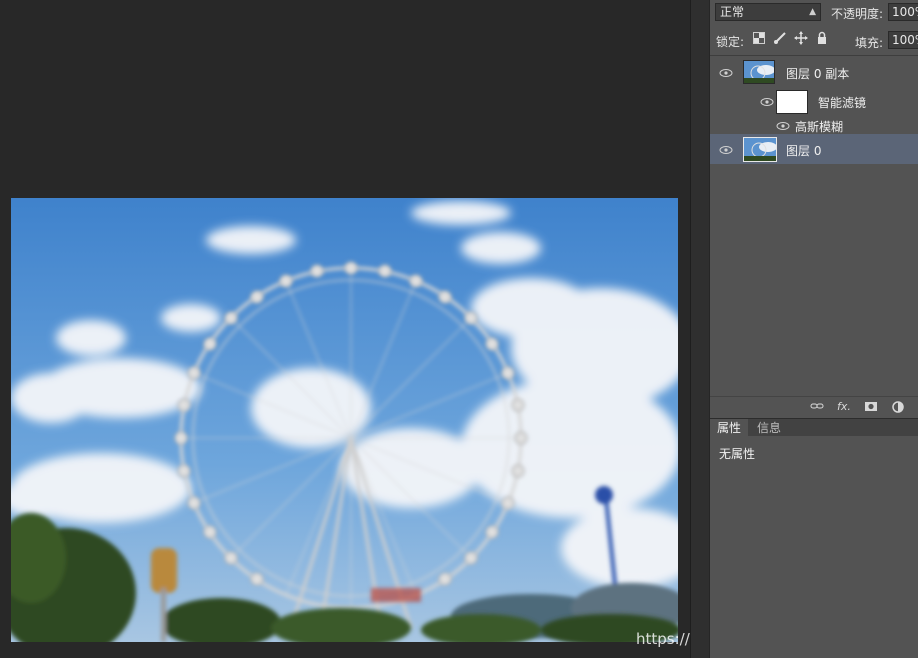  I want to click on lock-transparent-pixels-icon, so click(759, 38).